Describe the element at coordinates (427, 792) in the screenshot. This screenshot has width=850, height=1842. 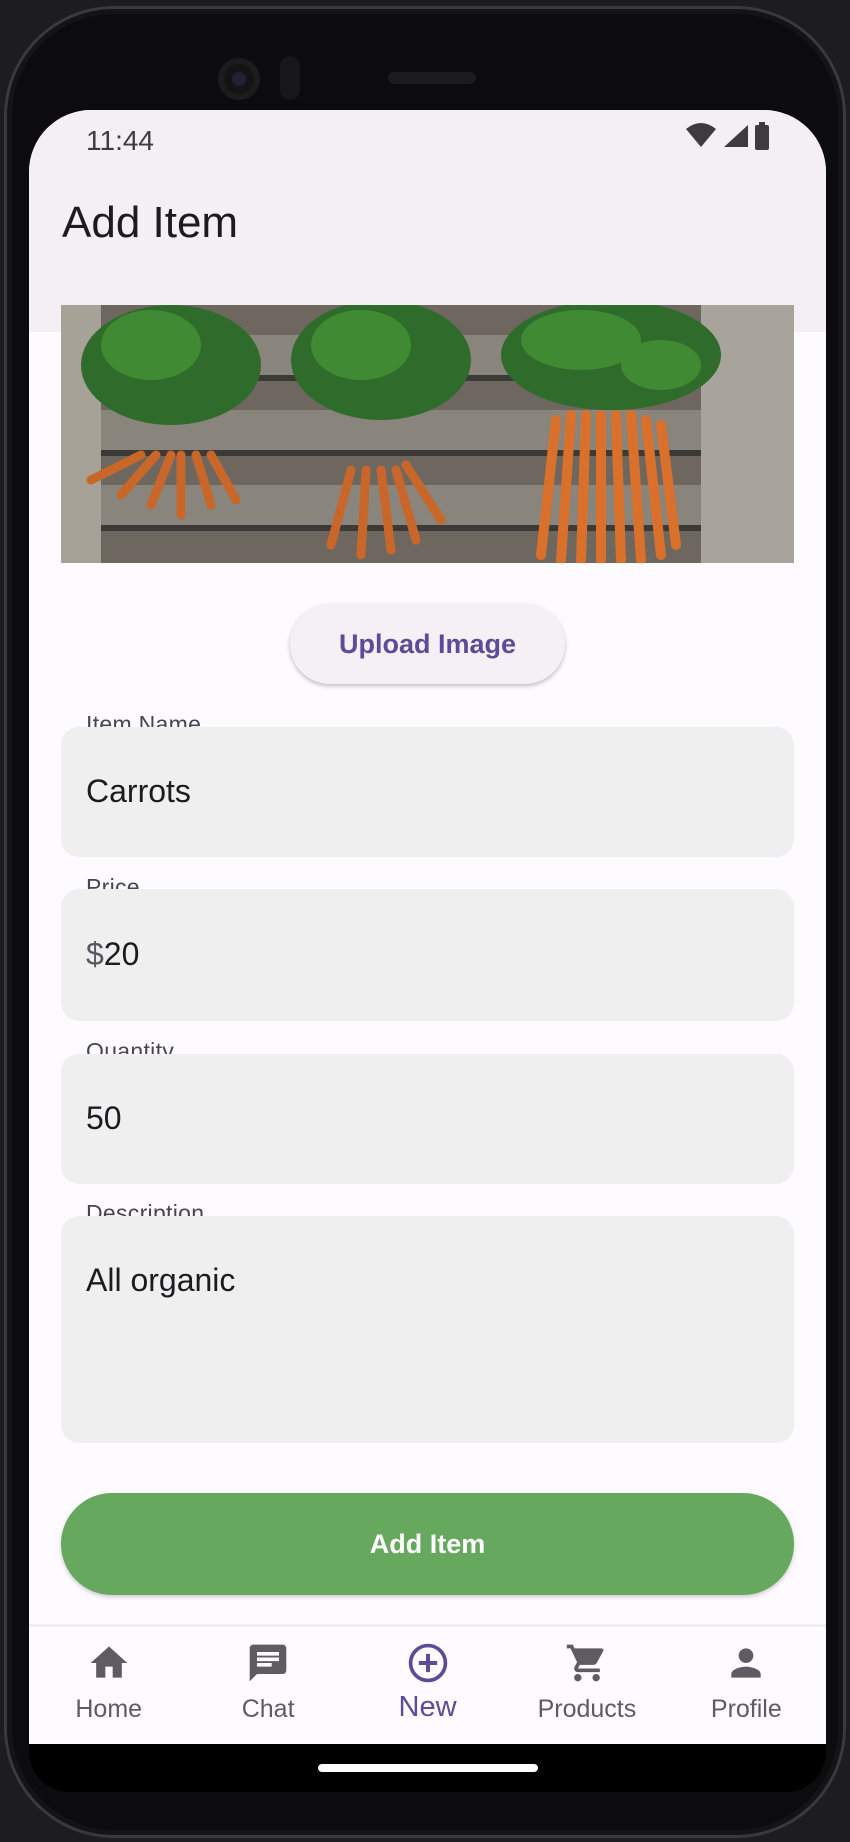
I see `item-name-field: Carrots` at that location.